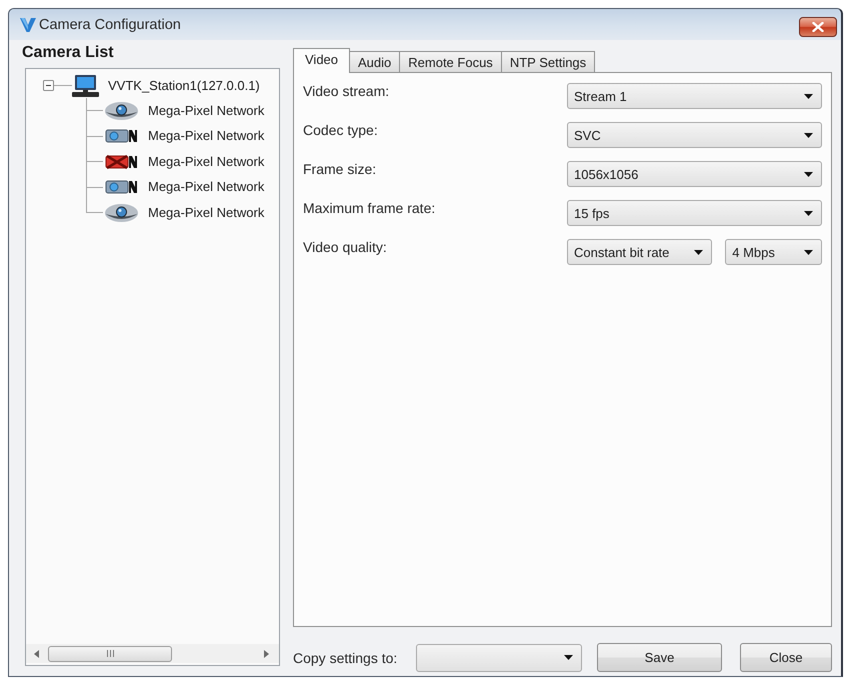 This screenshot has width=848, height=684. I want to click on field-label: Codec type:, so click(341, 130).